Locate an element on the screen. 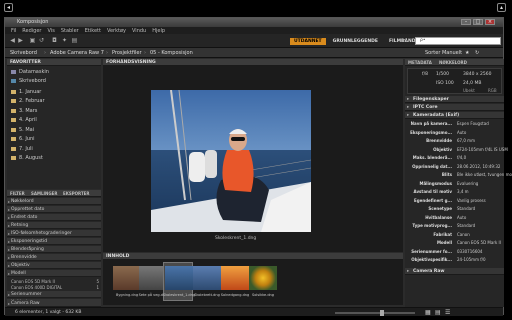  menu-vindu: Vindu is located at coordinates (139, 31).